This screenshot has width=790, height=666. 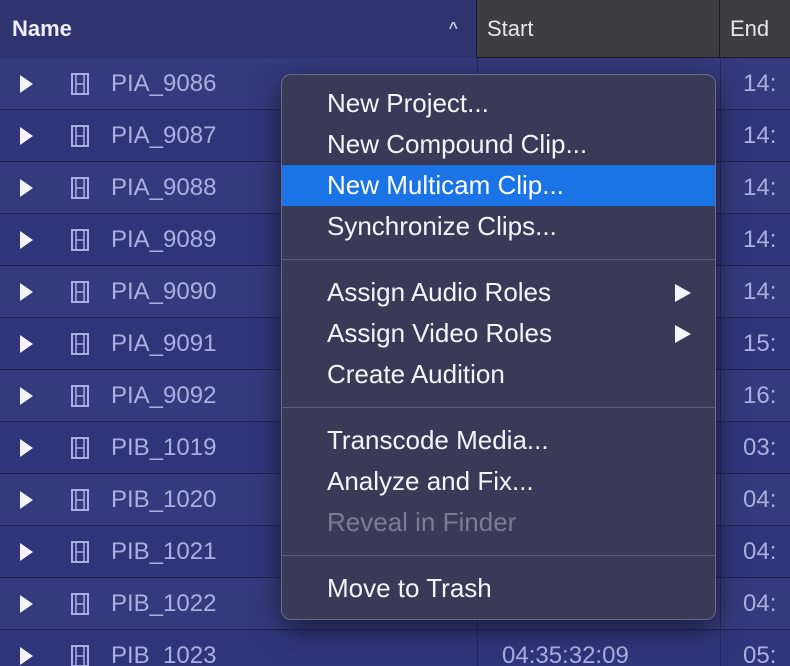 I want to click on menu-item-label: Reveal in Finder, so click(x=422, y=522).